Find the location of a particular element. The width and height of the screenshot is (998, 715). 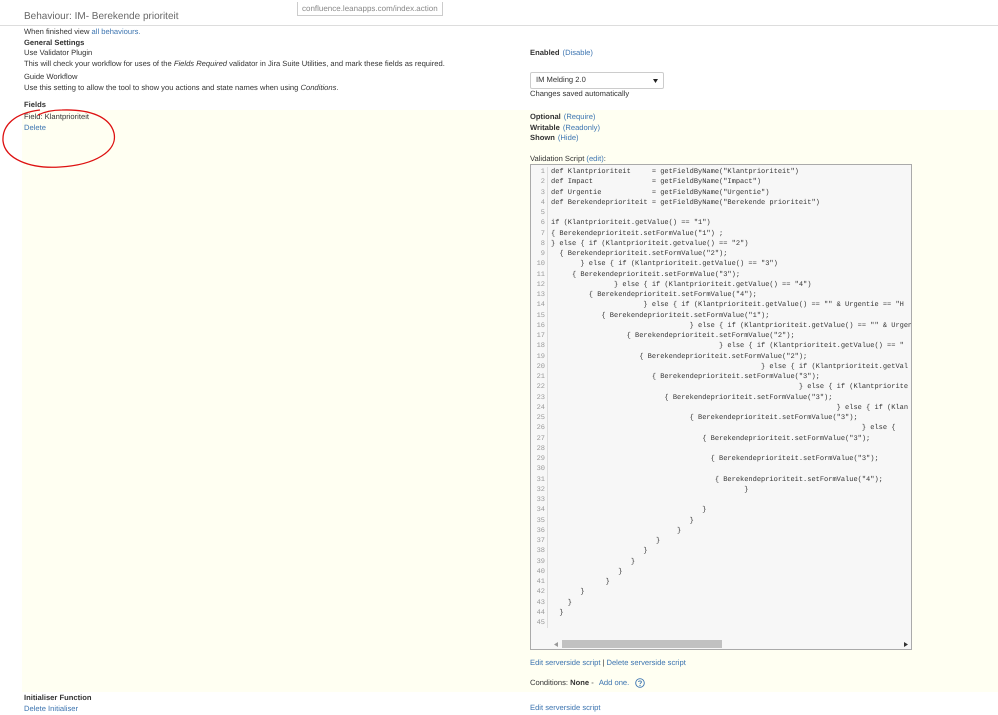

scroll-right-icon is located at coordinates (906, 644).